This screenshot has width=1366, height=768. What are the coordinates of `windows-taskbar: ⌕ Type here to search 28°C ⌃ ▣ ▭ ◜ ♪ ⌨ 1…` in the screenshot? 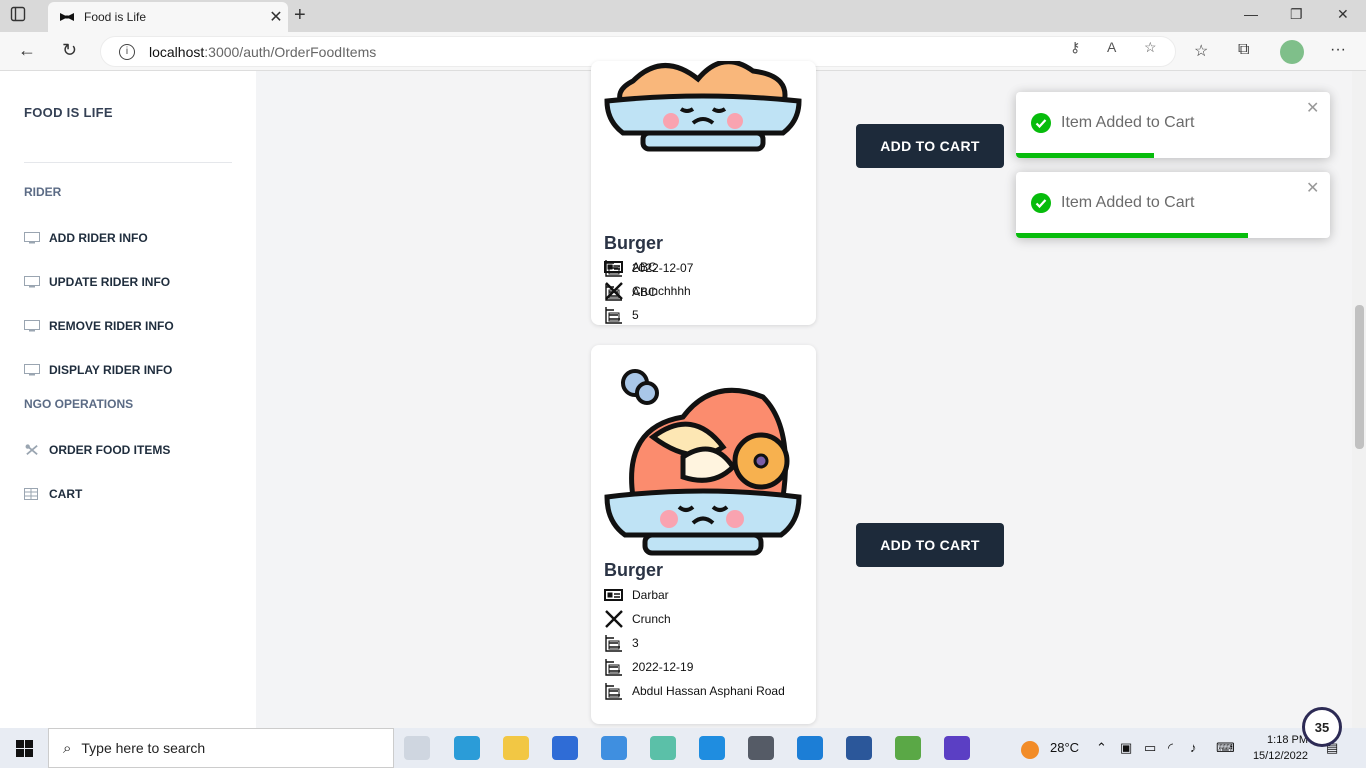 It's located at (683, 748).